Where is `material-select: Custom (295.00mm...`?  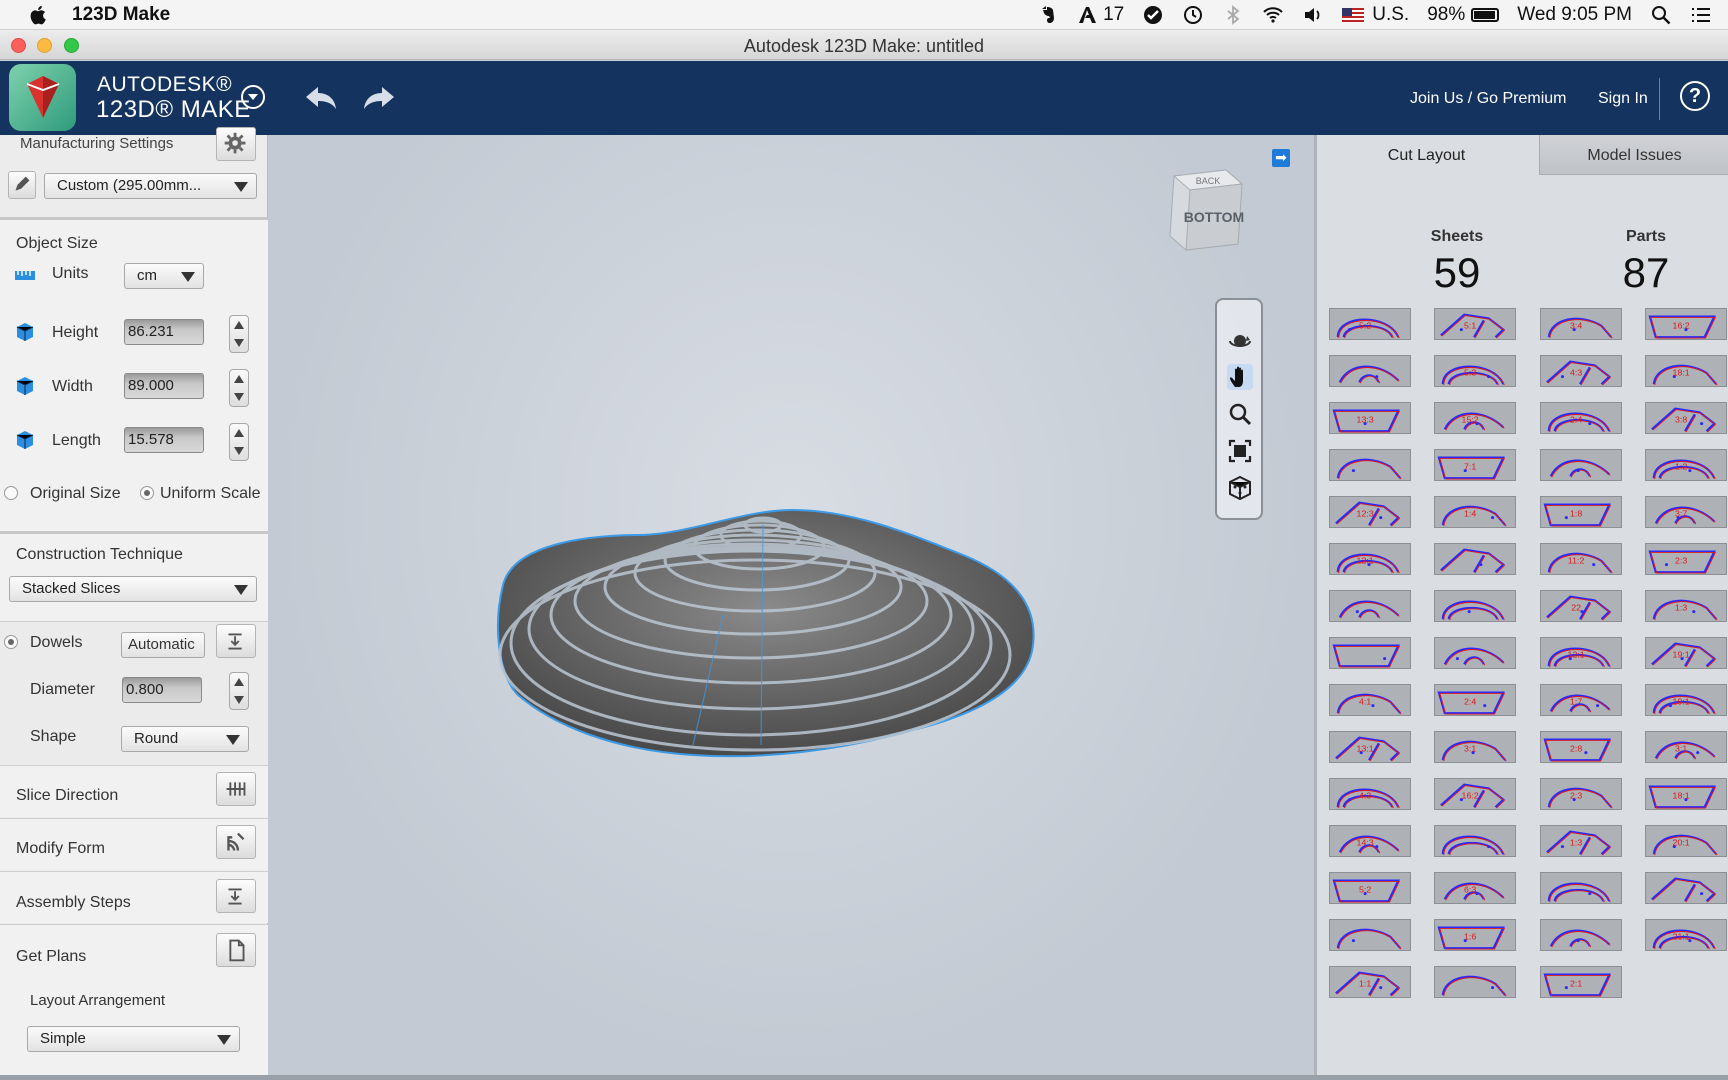 material-select: Custom (295.00mm... is located at coordinates (150, 186).